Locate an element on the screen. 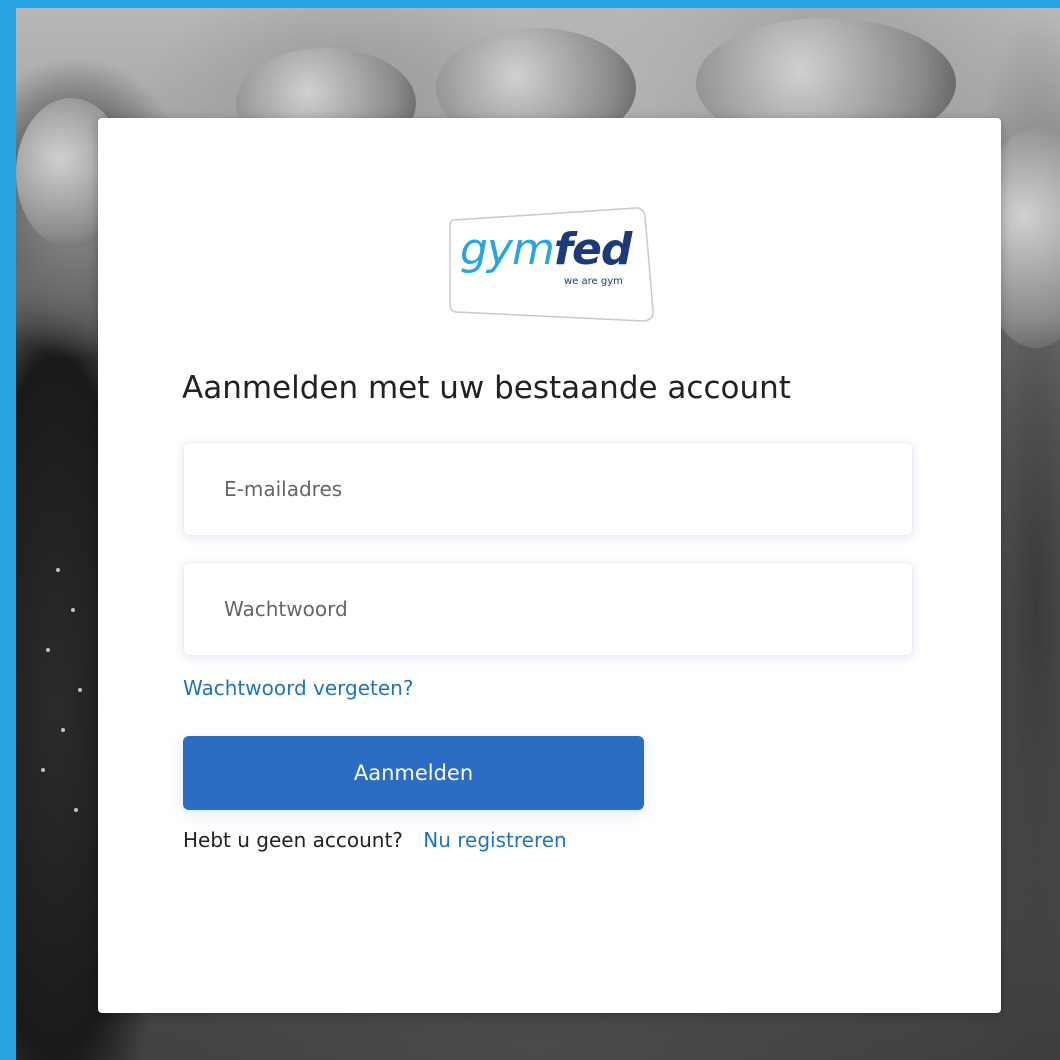 The width and height of the screenshot is (1060, 1060). logo-word-fed: fed is located at coordinates (592, 249).